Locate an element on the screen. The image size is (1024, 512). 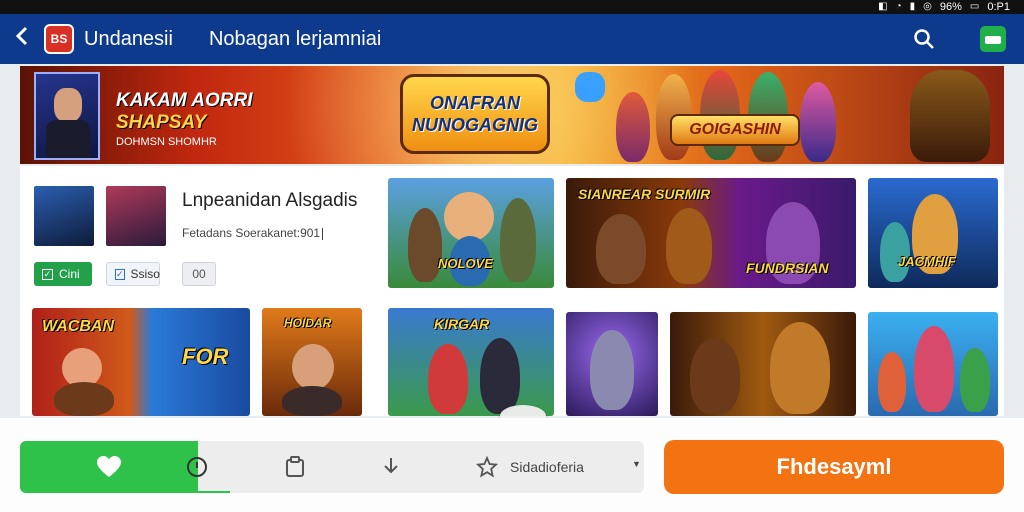
game-tile: KIRGAR is located at coordinates (471, 362).